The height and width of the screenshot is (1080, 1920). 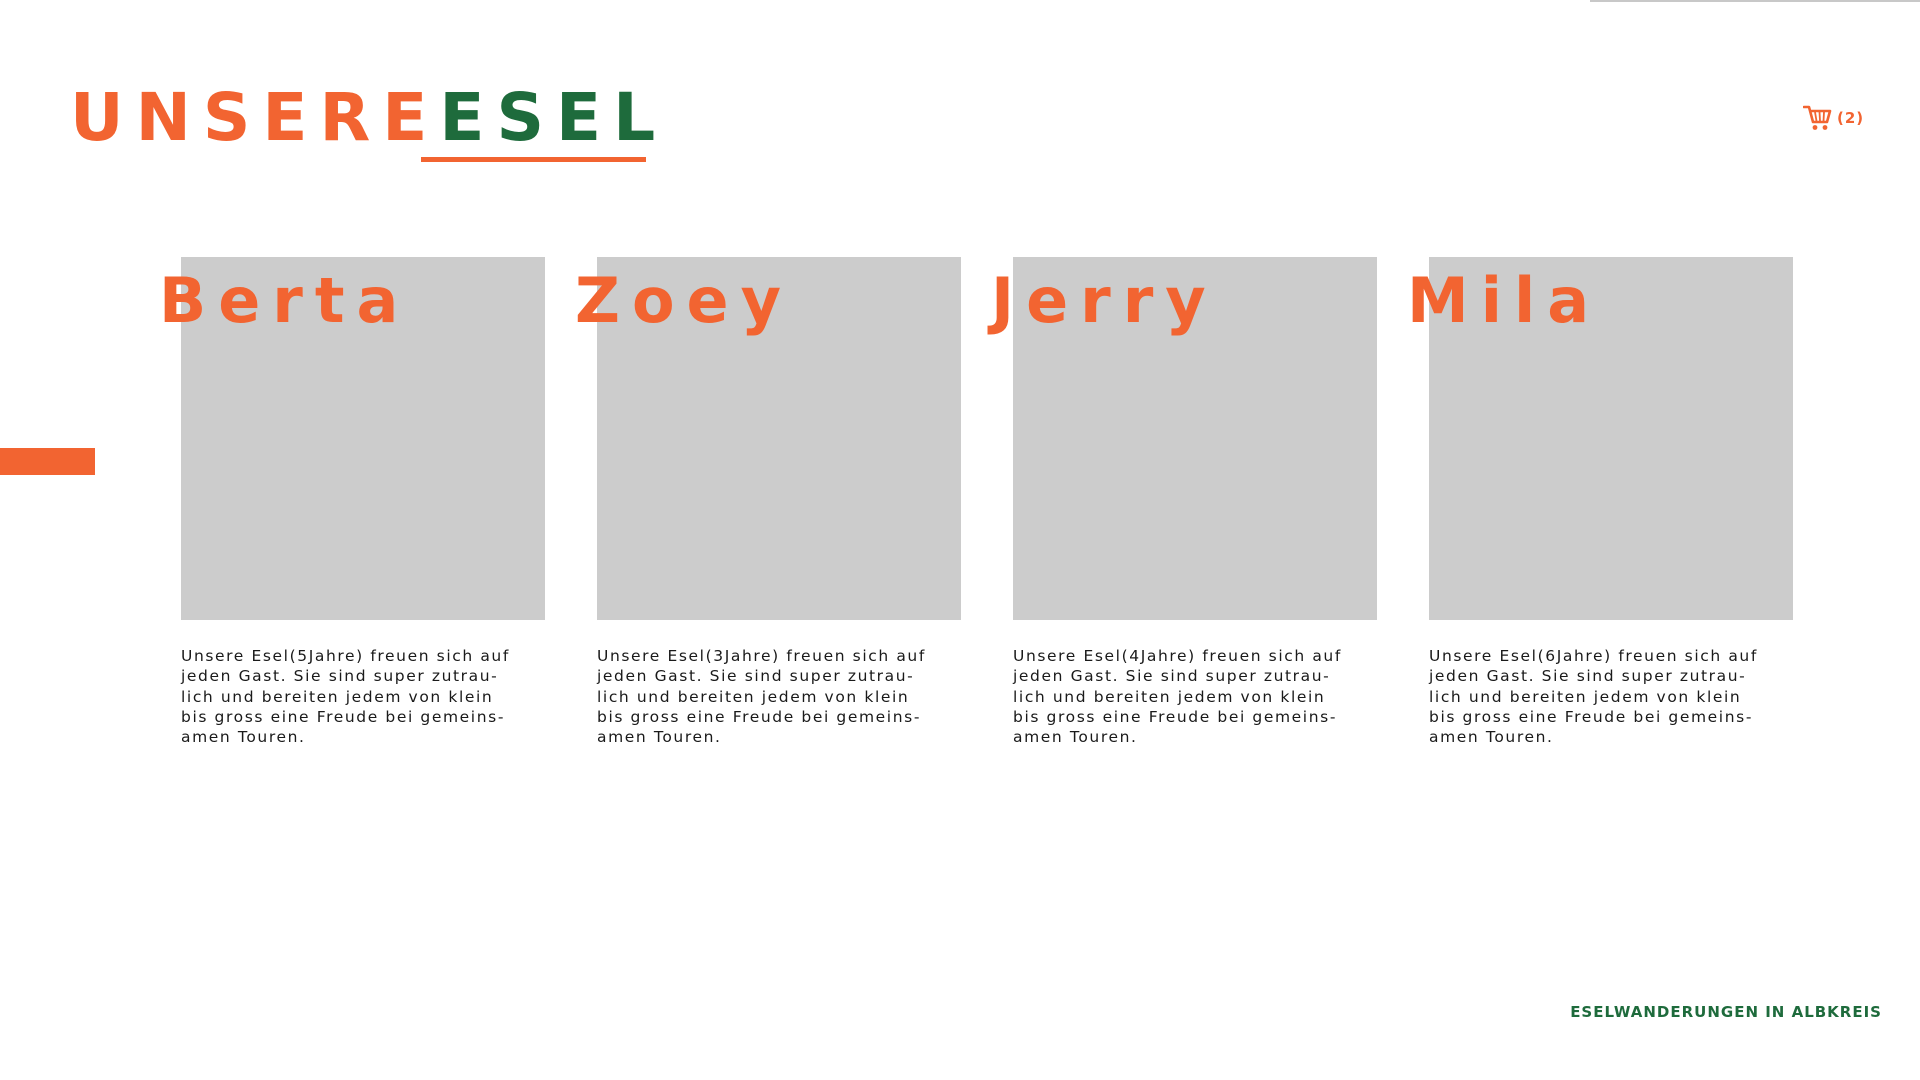 I want to click on footer-tagline: ESELWANDERUNGEN IN ALBKREIS, so click(x=1726, y=1012).